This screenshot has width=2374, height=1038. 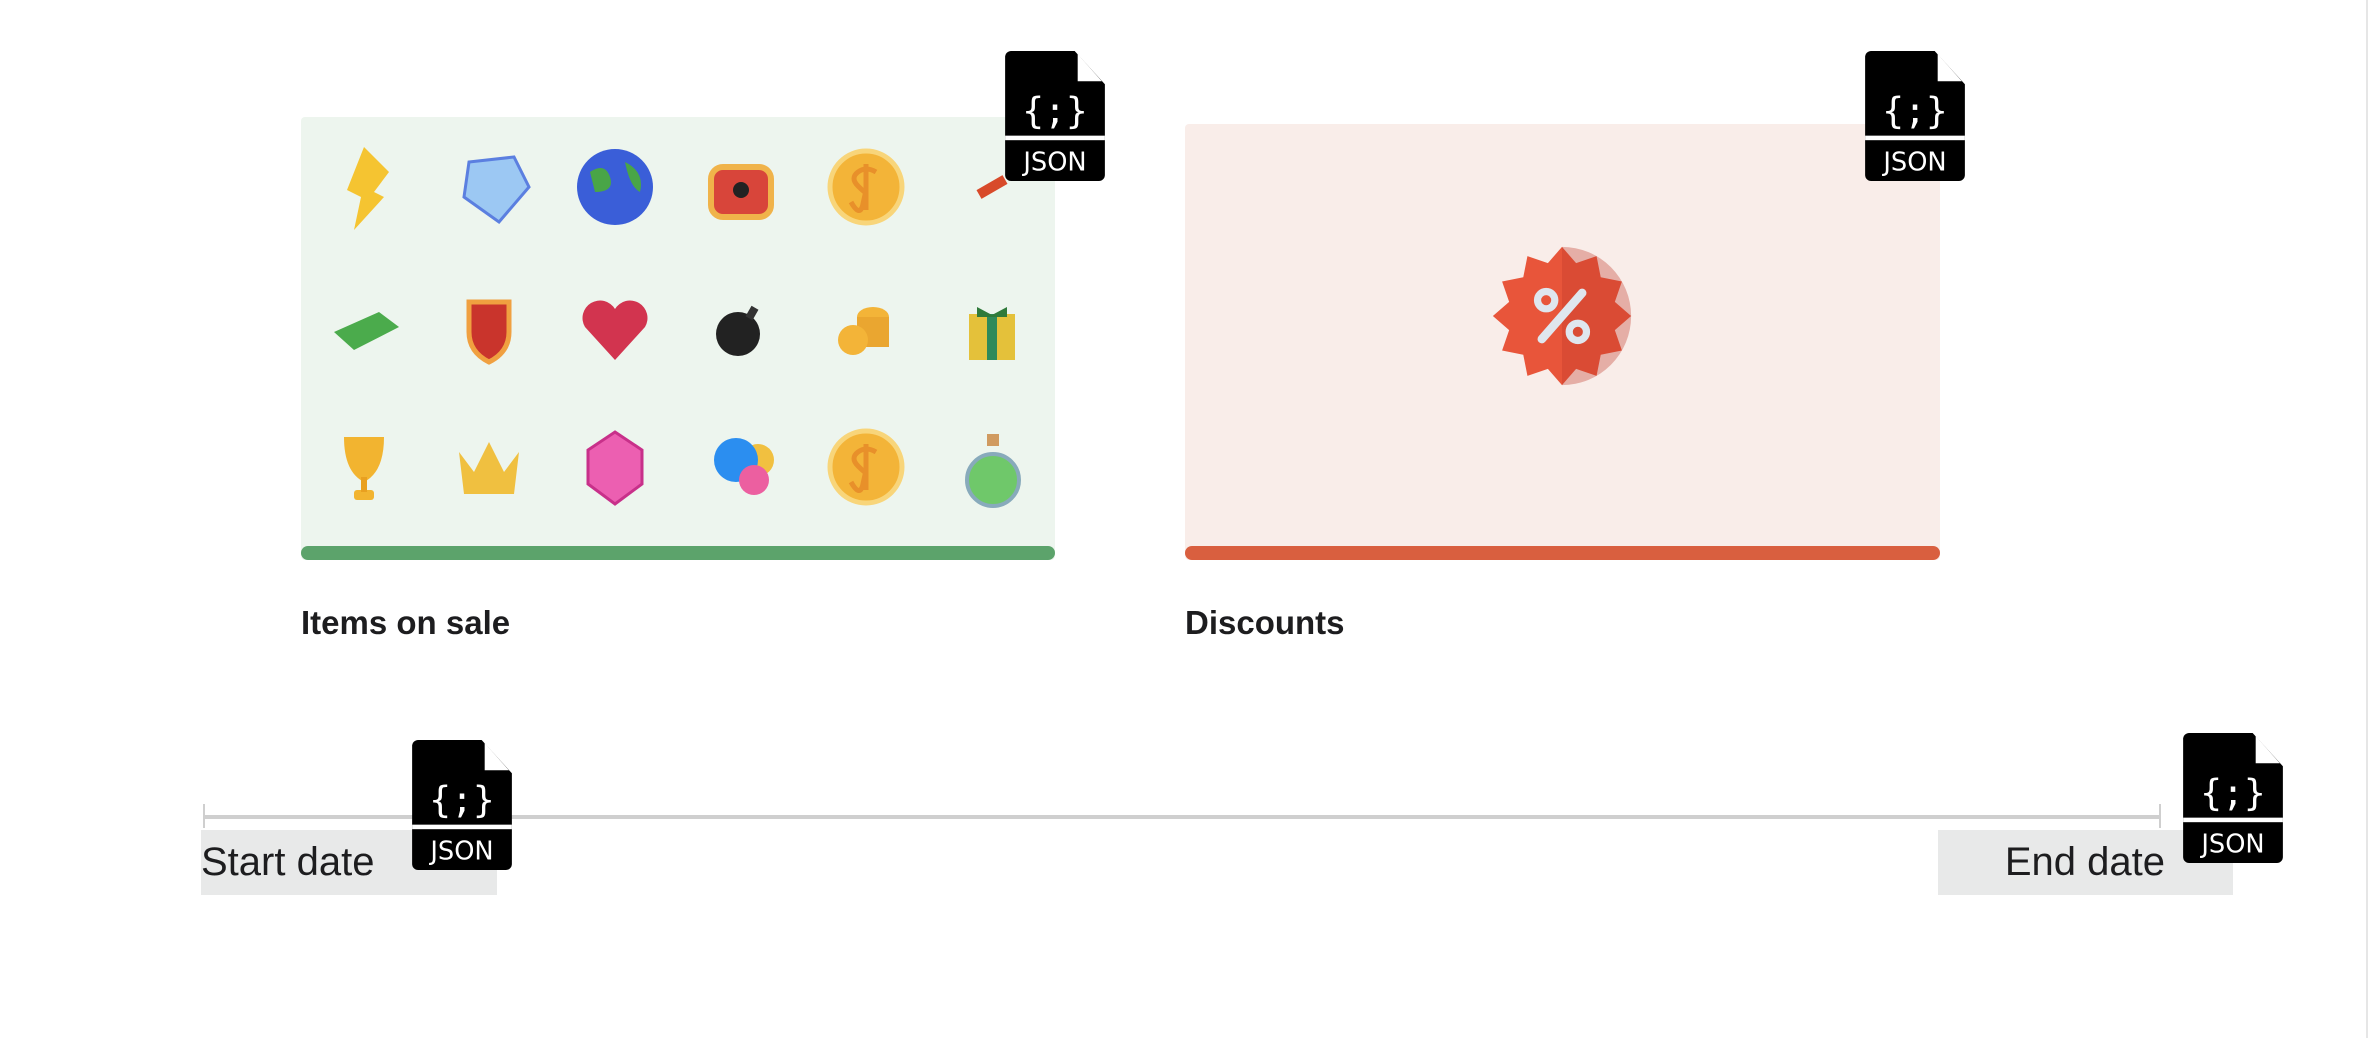 I want to click on item-orbs-icon, so click(x=741, y=467).